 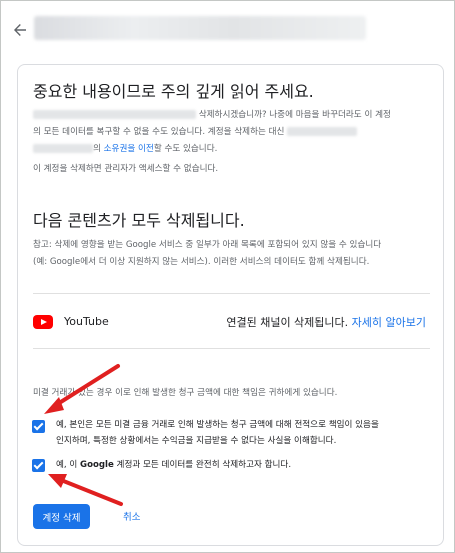 What do you see at coordinates (38, 426) in the screenshot?
I see `confirm-charges-checkbox` at bounding box center [38, 426].